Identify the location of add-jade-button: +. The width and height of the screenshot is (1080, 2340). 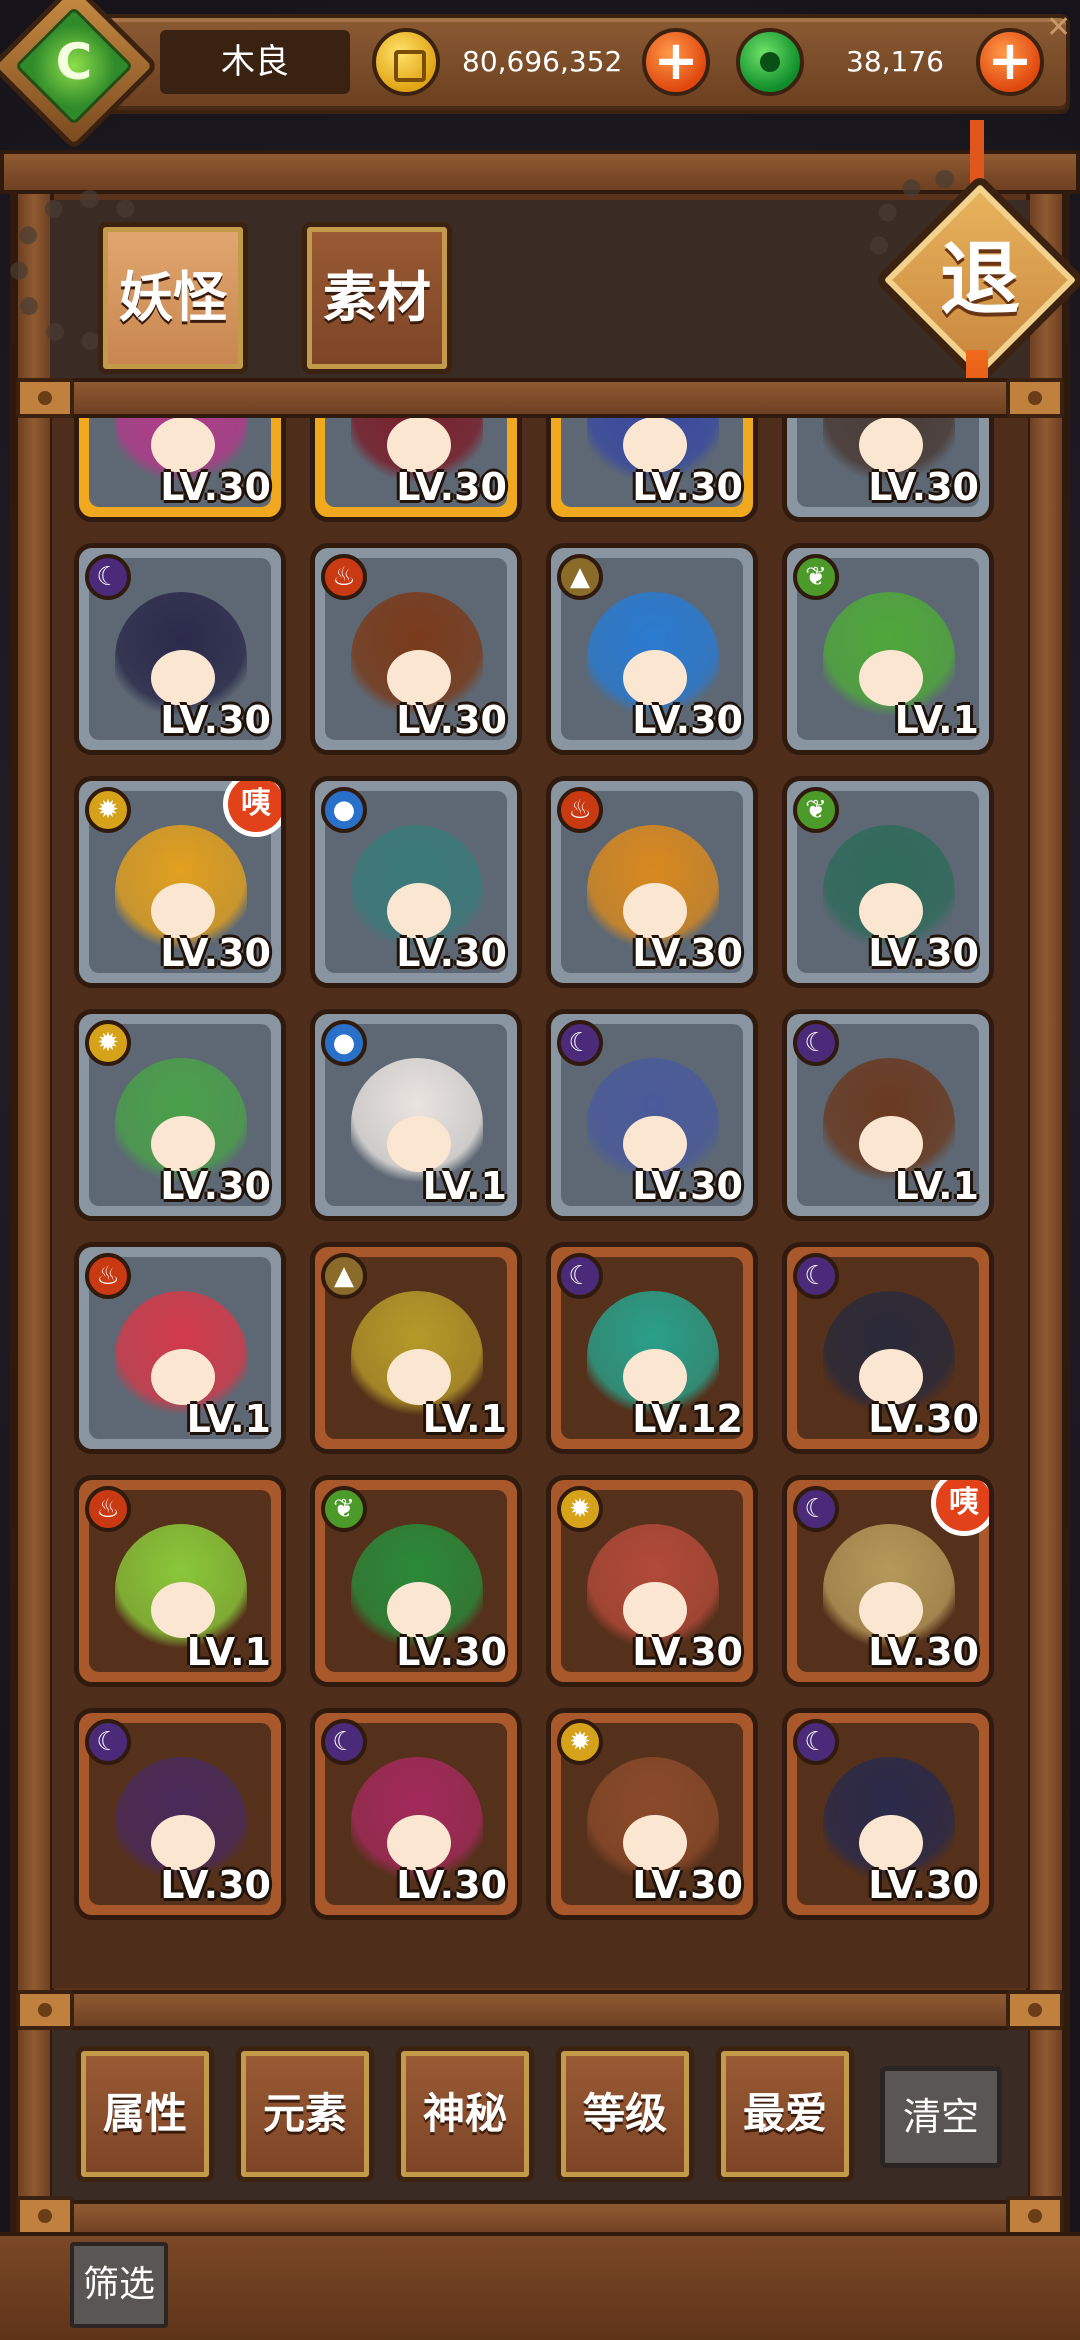
(1010, 62).